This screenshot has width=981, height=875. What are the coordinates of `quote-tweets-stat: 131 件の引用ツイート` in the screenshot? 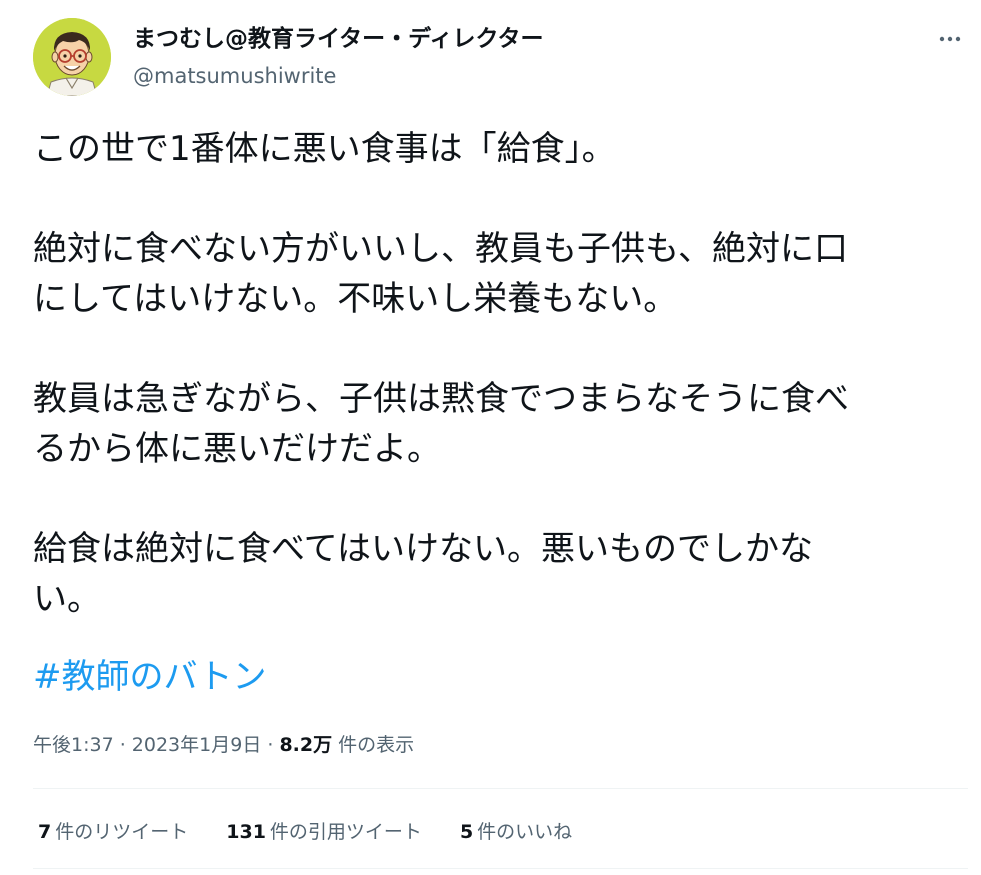 It's located at (324, 832).